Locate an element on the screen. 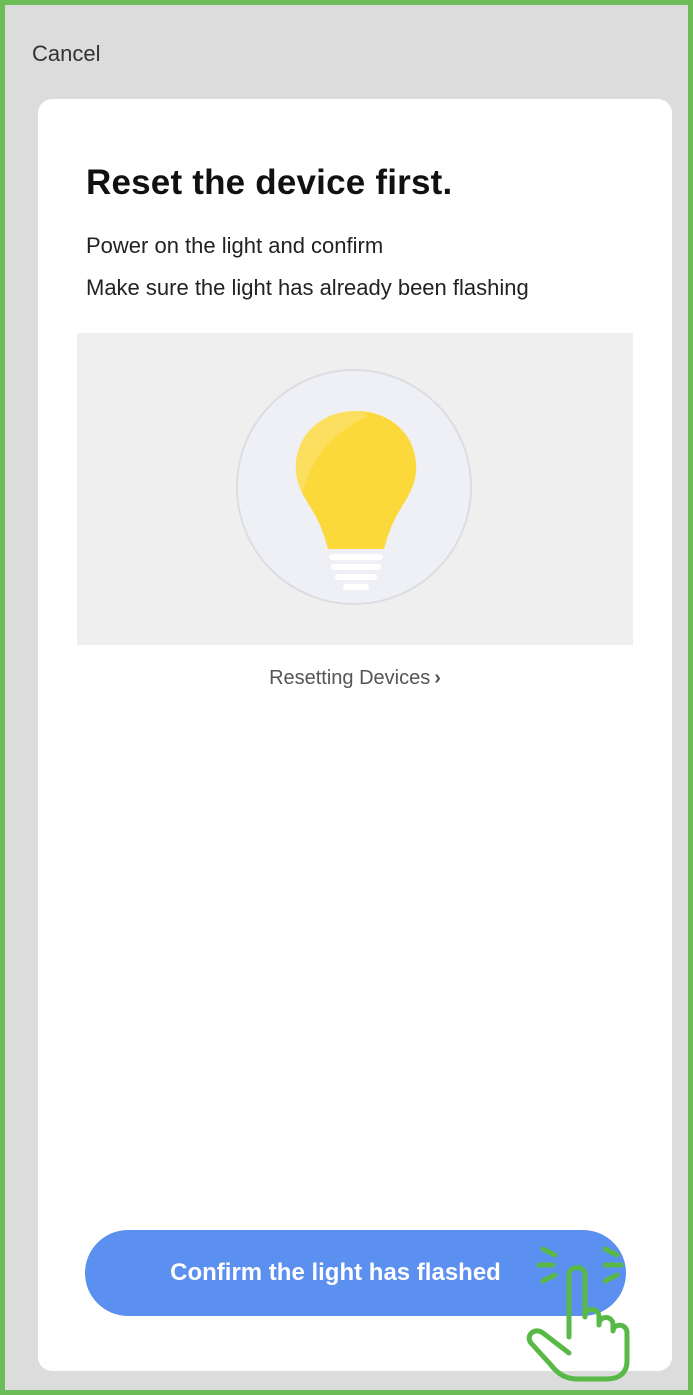 The width and height of the screenshot is (693, 1395). page-title: Reset the device first. is located at coordinates (269, 182).